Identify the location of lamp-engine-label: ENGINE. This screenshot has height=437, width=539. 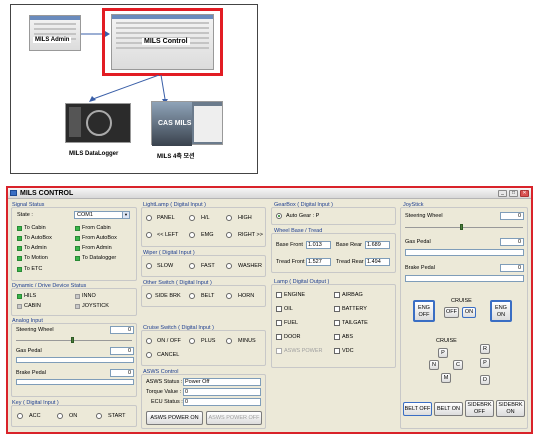
(295, 295).